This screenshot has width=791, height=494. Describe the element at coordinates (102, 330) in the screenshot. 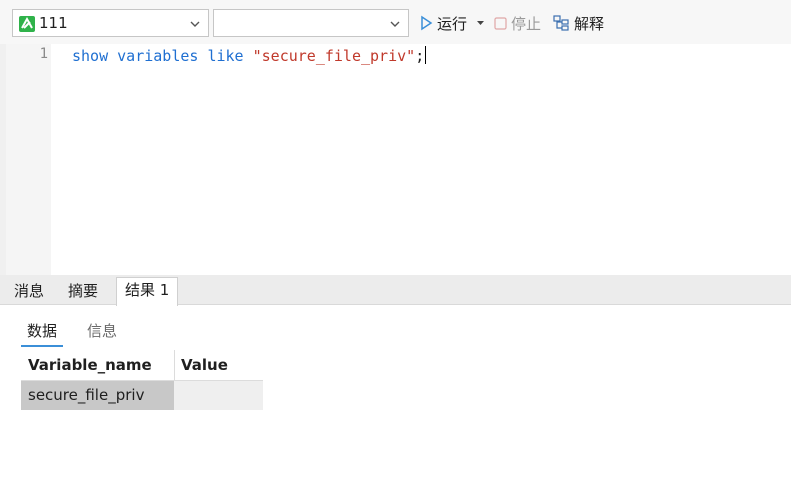

I see `subtab-info: 信息` at that location.